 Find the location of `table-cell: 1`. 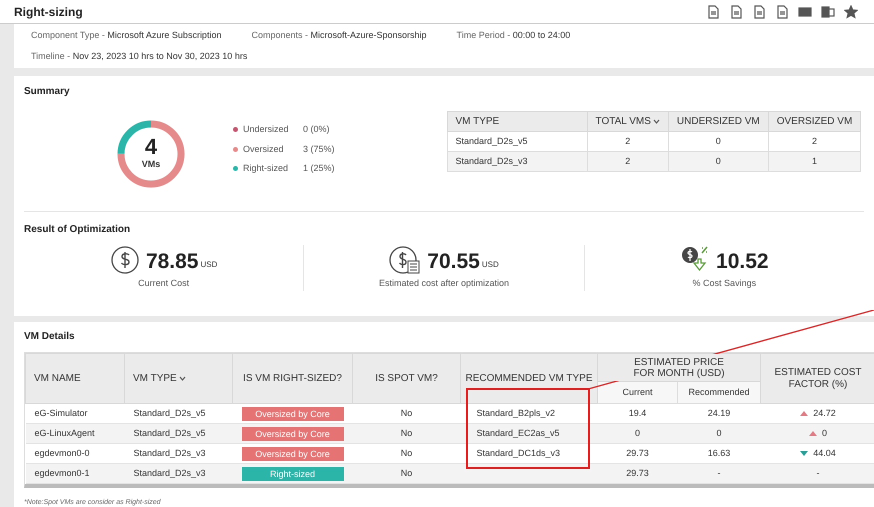

table-cell: 1 is located at coordinates (814, 162).